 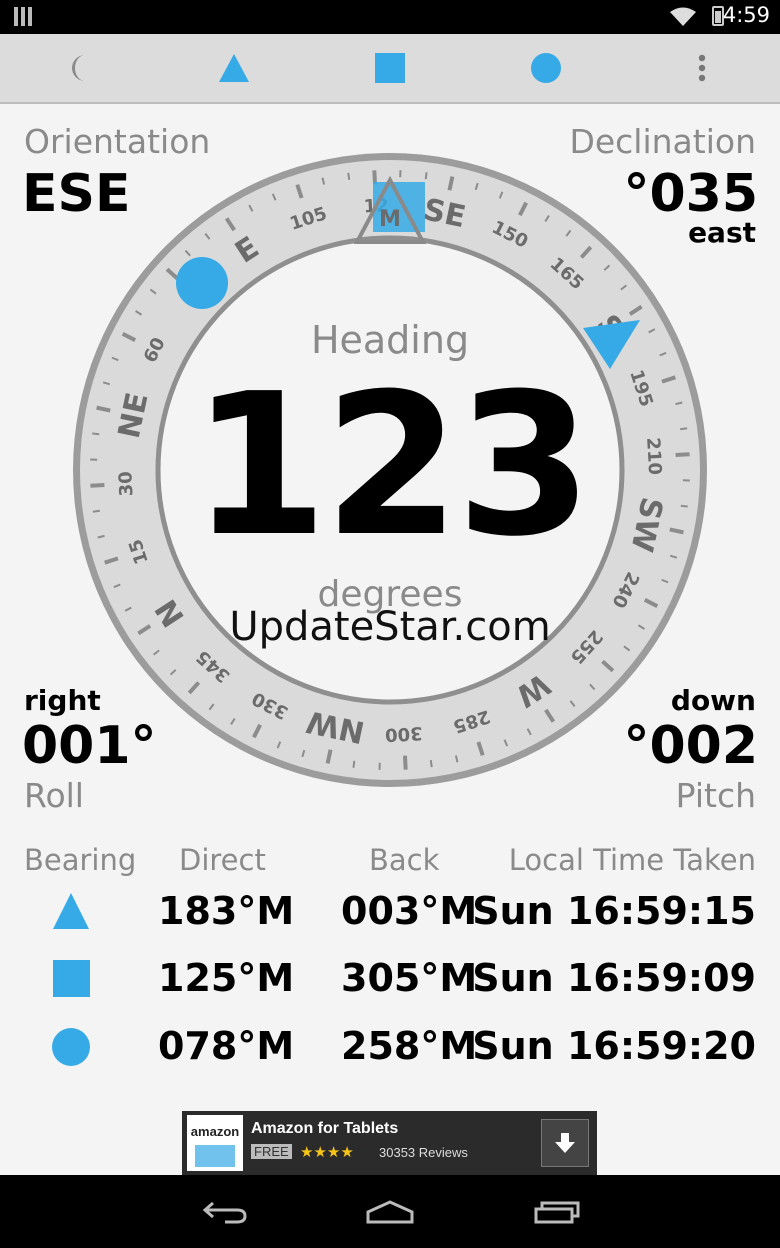 What do you see at coordinates (690, 746) in the screenshot?
I see `pitch-value: °002` at bounding box center [690, 746].